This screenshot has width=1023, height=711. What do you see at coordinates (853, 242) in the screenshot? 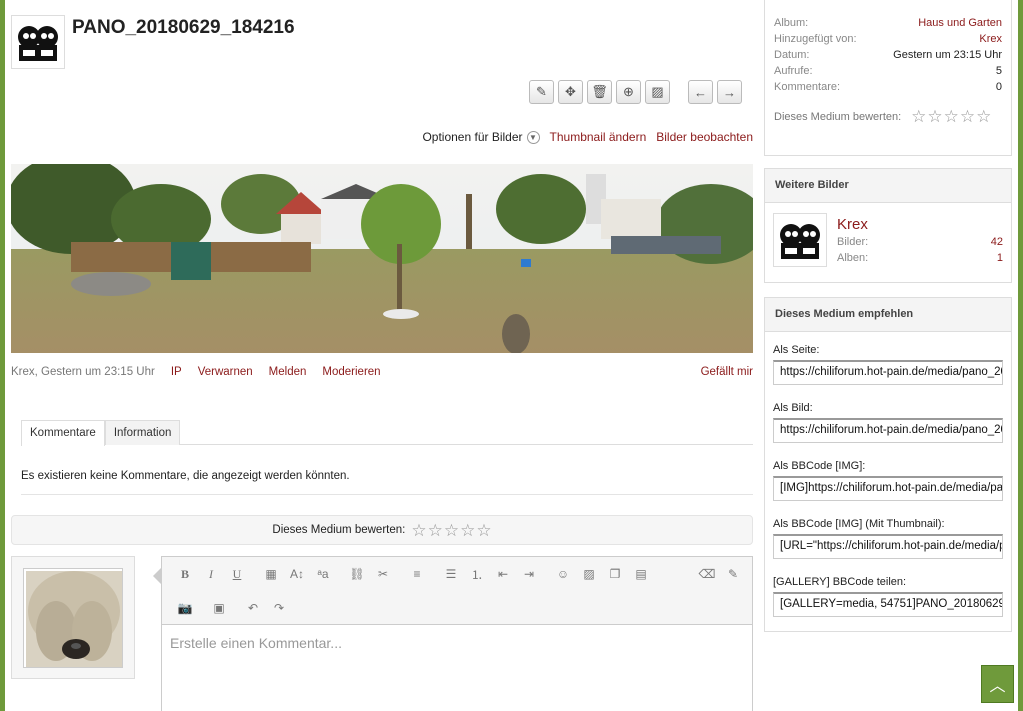
I see `more-images-label: Bilder:` at bounding box center [853, 242].